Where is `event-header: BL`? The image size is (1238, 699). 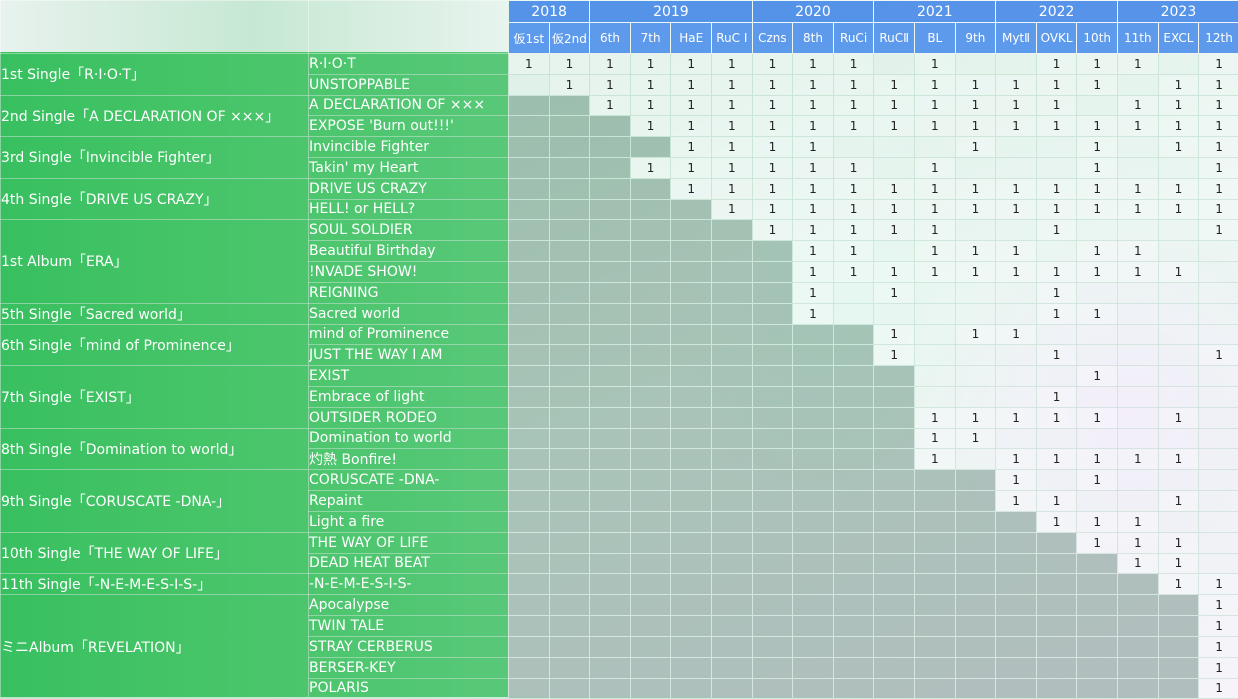
event-header: BL is located at coordinates (935, 38).